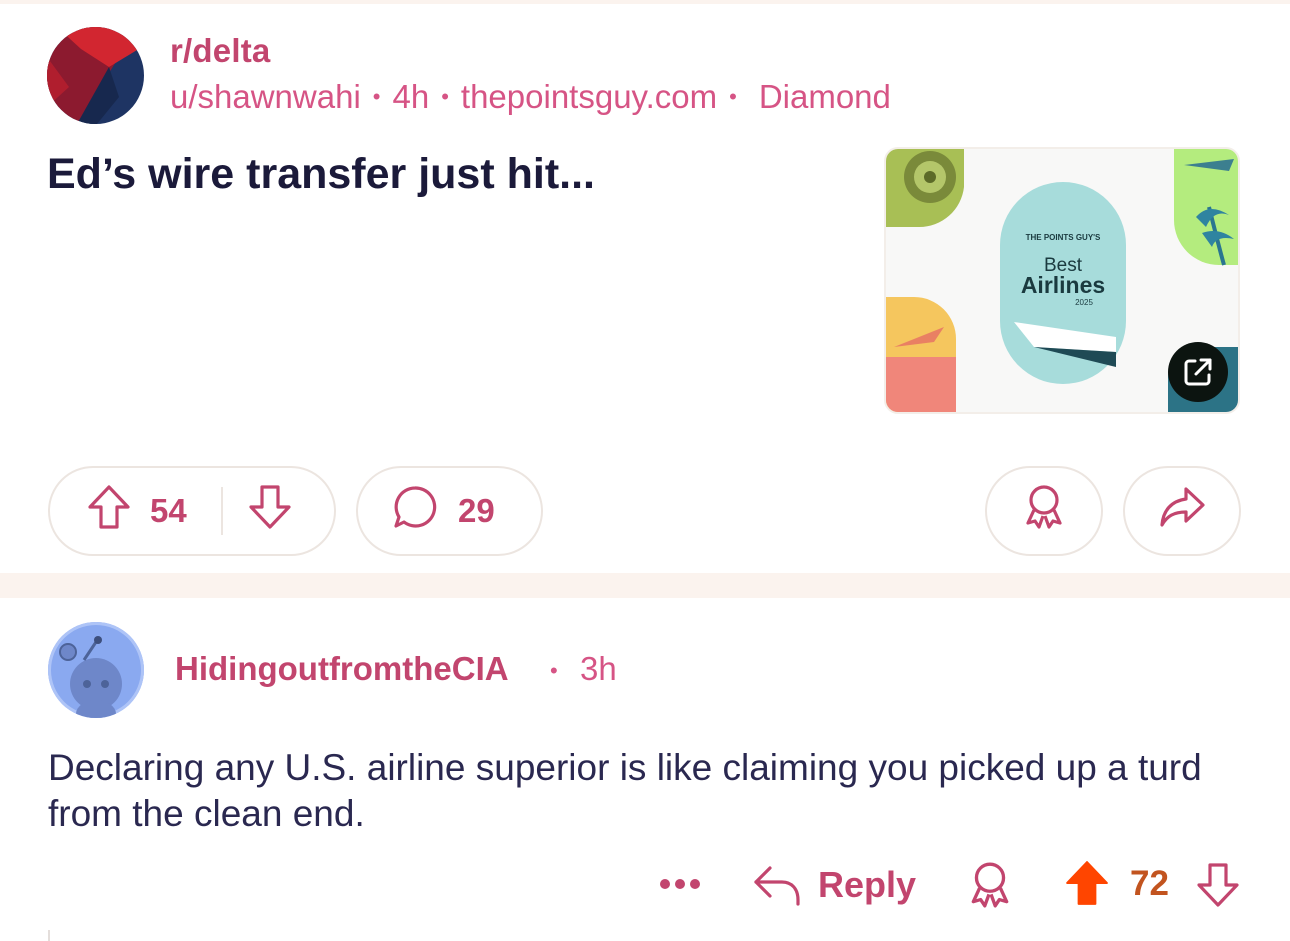 This screenshot has width=1290, height=941. What do you see at coordinates (645, 2) in the screenshot?
I see `top-separator` at bounding box center [645, 2].